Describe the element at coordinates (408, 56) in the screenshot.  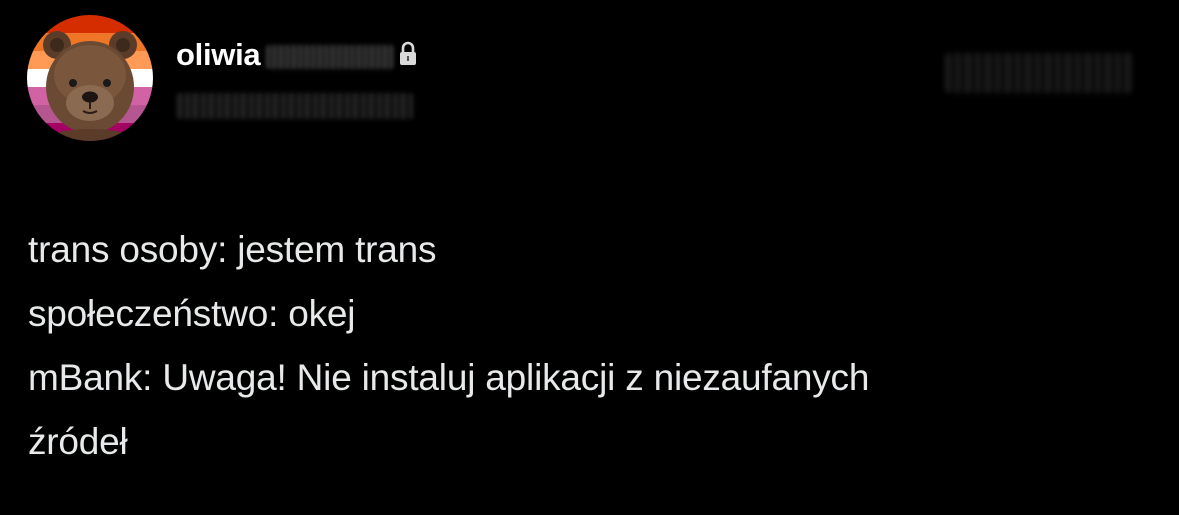
I see `lock-icon` at that location.